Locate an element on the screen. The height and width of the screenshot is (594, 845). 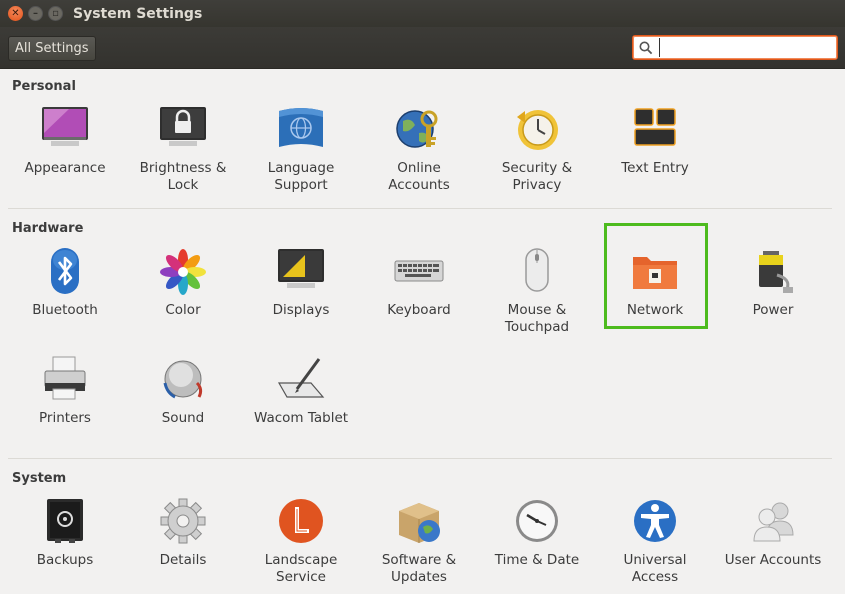
universal-access-item: Universal Access is located at coordinates (655, 542).